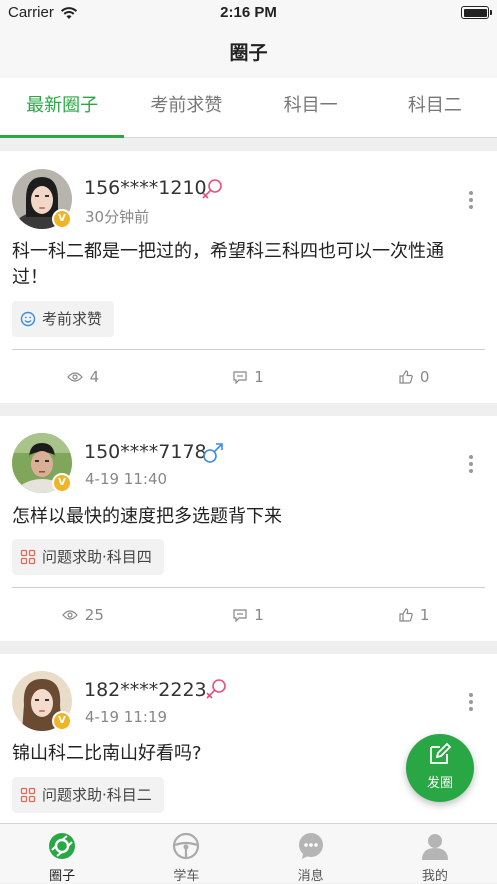 This screenshot has width=497, height=884. I want to click on bottom-tab-bar: 圈子 学车 消息 我的, so click(248, 853).